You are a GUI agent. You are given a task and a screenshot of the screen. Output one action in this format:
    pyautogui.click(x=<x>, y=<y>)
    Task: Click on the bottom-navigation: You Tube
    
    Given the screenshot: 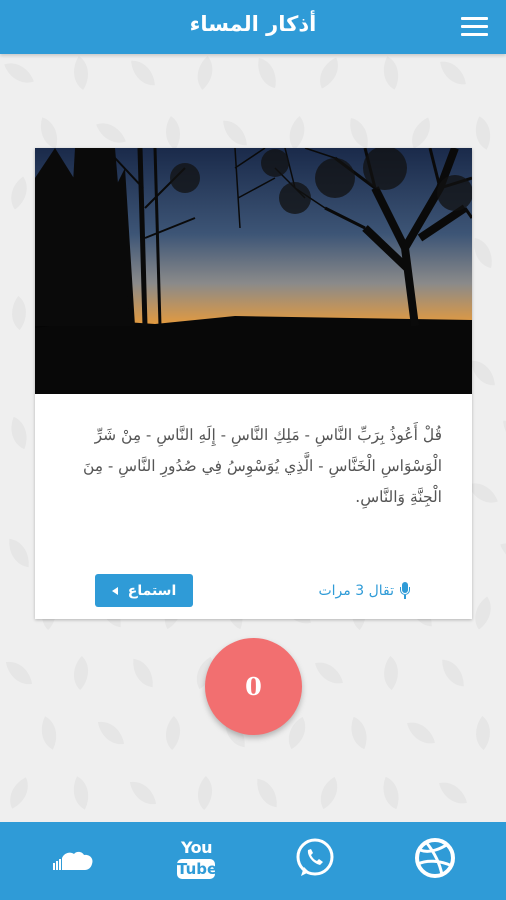 What is the action you would take?
    pyautogui.click(x=253, y=861)
    